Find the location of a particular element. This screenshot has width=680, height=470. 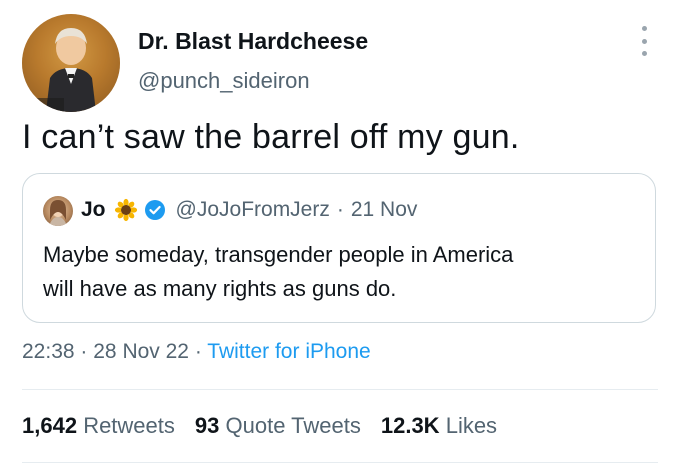

likes-stat: 12.3K Likes is located at coordinates (439, 425).